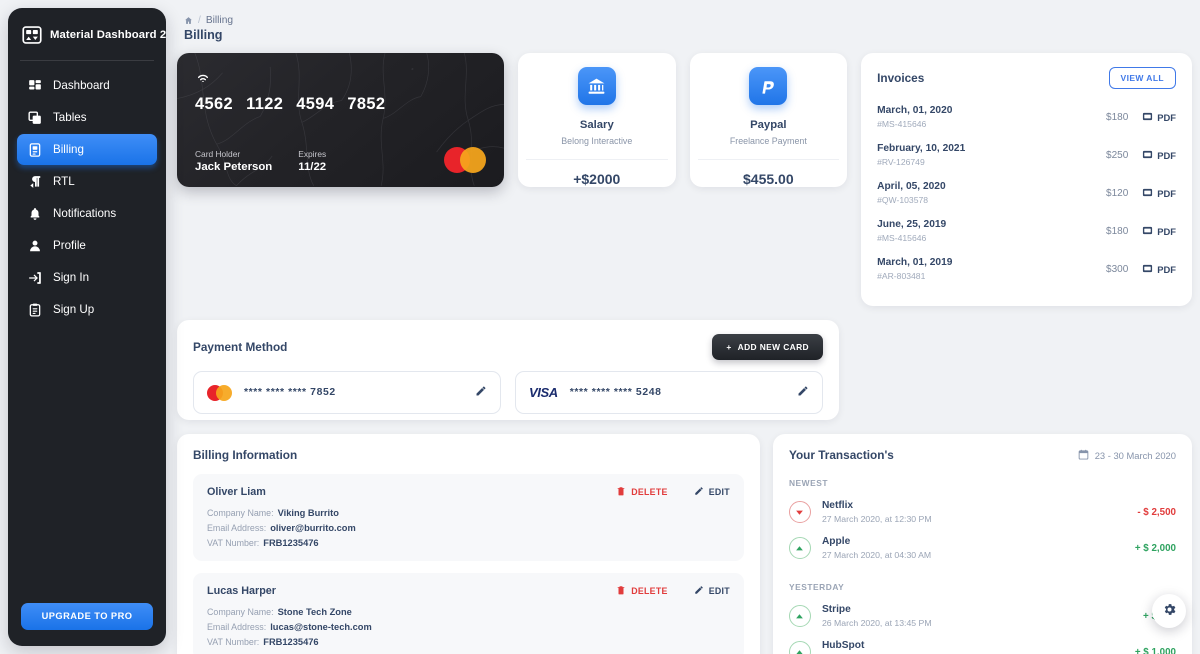 This screenshot has width=1200, height=654. What do you see at coordinates (799, 512) in the screenshot?
I see `arrow-down-icon` at bounding box center [799, 512].